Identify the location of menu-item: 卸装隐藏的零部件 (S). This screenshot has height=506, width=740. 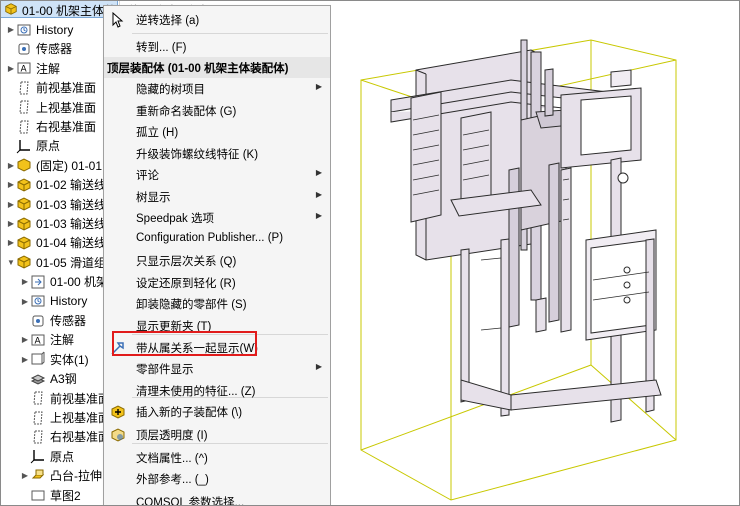
(217, 303).